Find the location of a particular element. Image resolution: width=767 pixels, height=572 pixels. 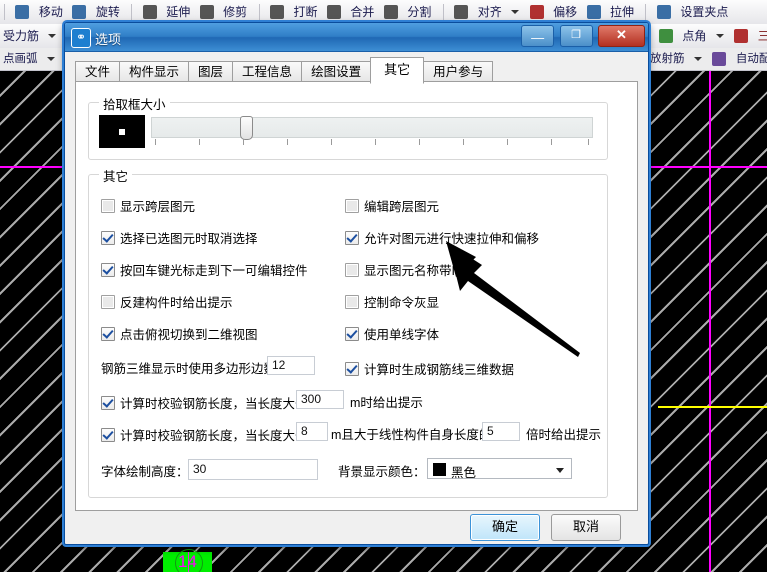

offset-icon is located at coordinates (536, 12).